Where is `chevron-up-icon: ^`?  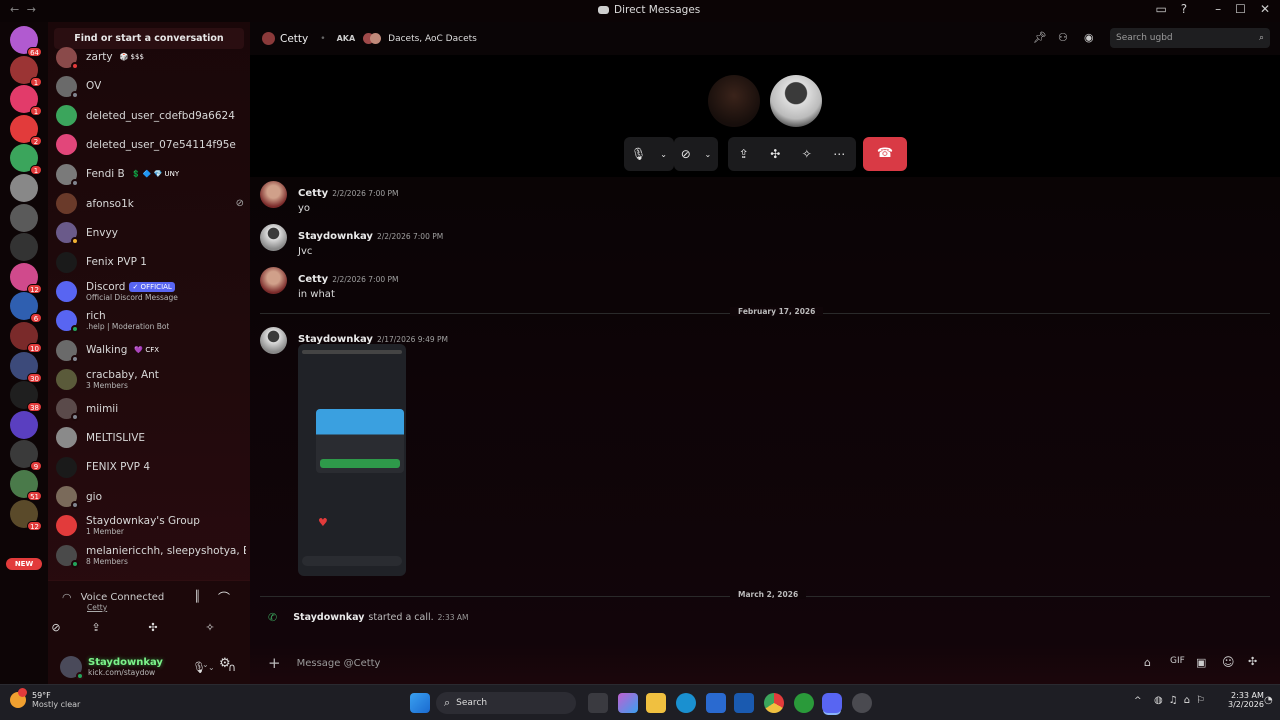
chevron-up-icon: ^ is located at coordinates (1138, 701).